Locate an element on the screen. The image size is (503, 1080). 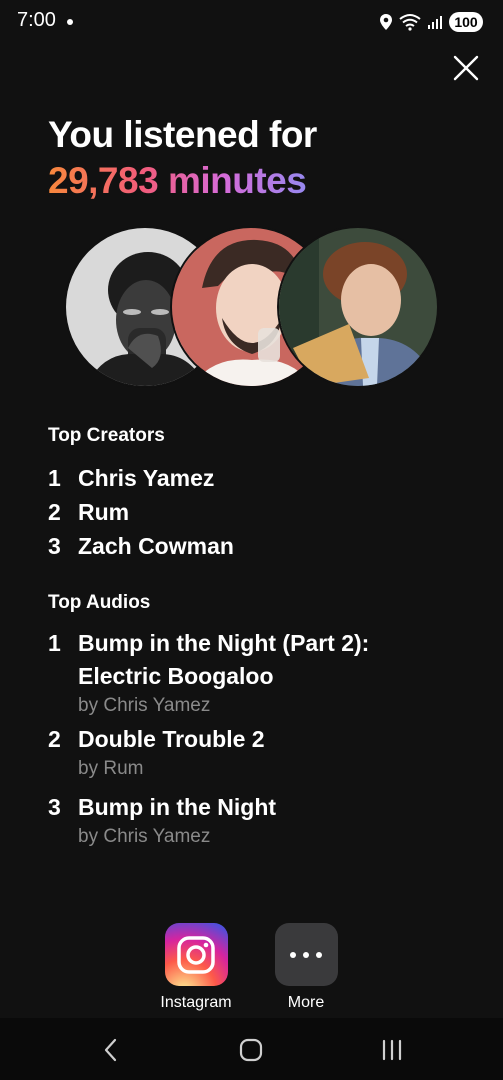
back-chevron-icon is located at coordinates (110, 1050).